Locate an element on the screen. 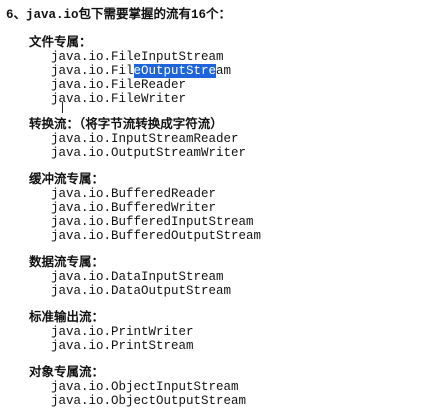 The image size is (423, 408). list-item: java.io.FileReader is located at coordinates (118, 85).